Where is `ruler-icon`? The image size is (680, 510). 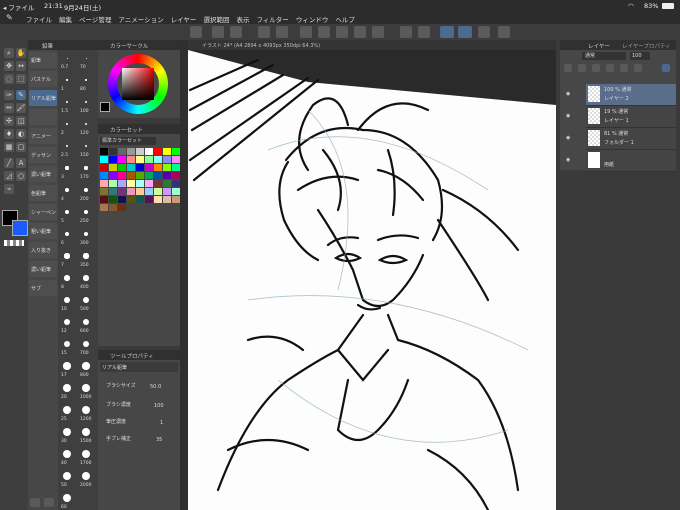
ruler-icon is located at coordinates (424, 32).